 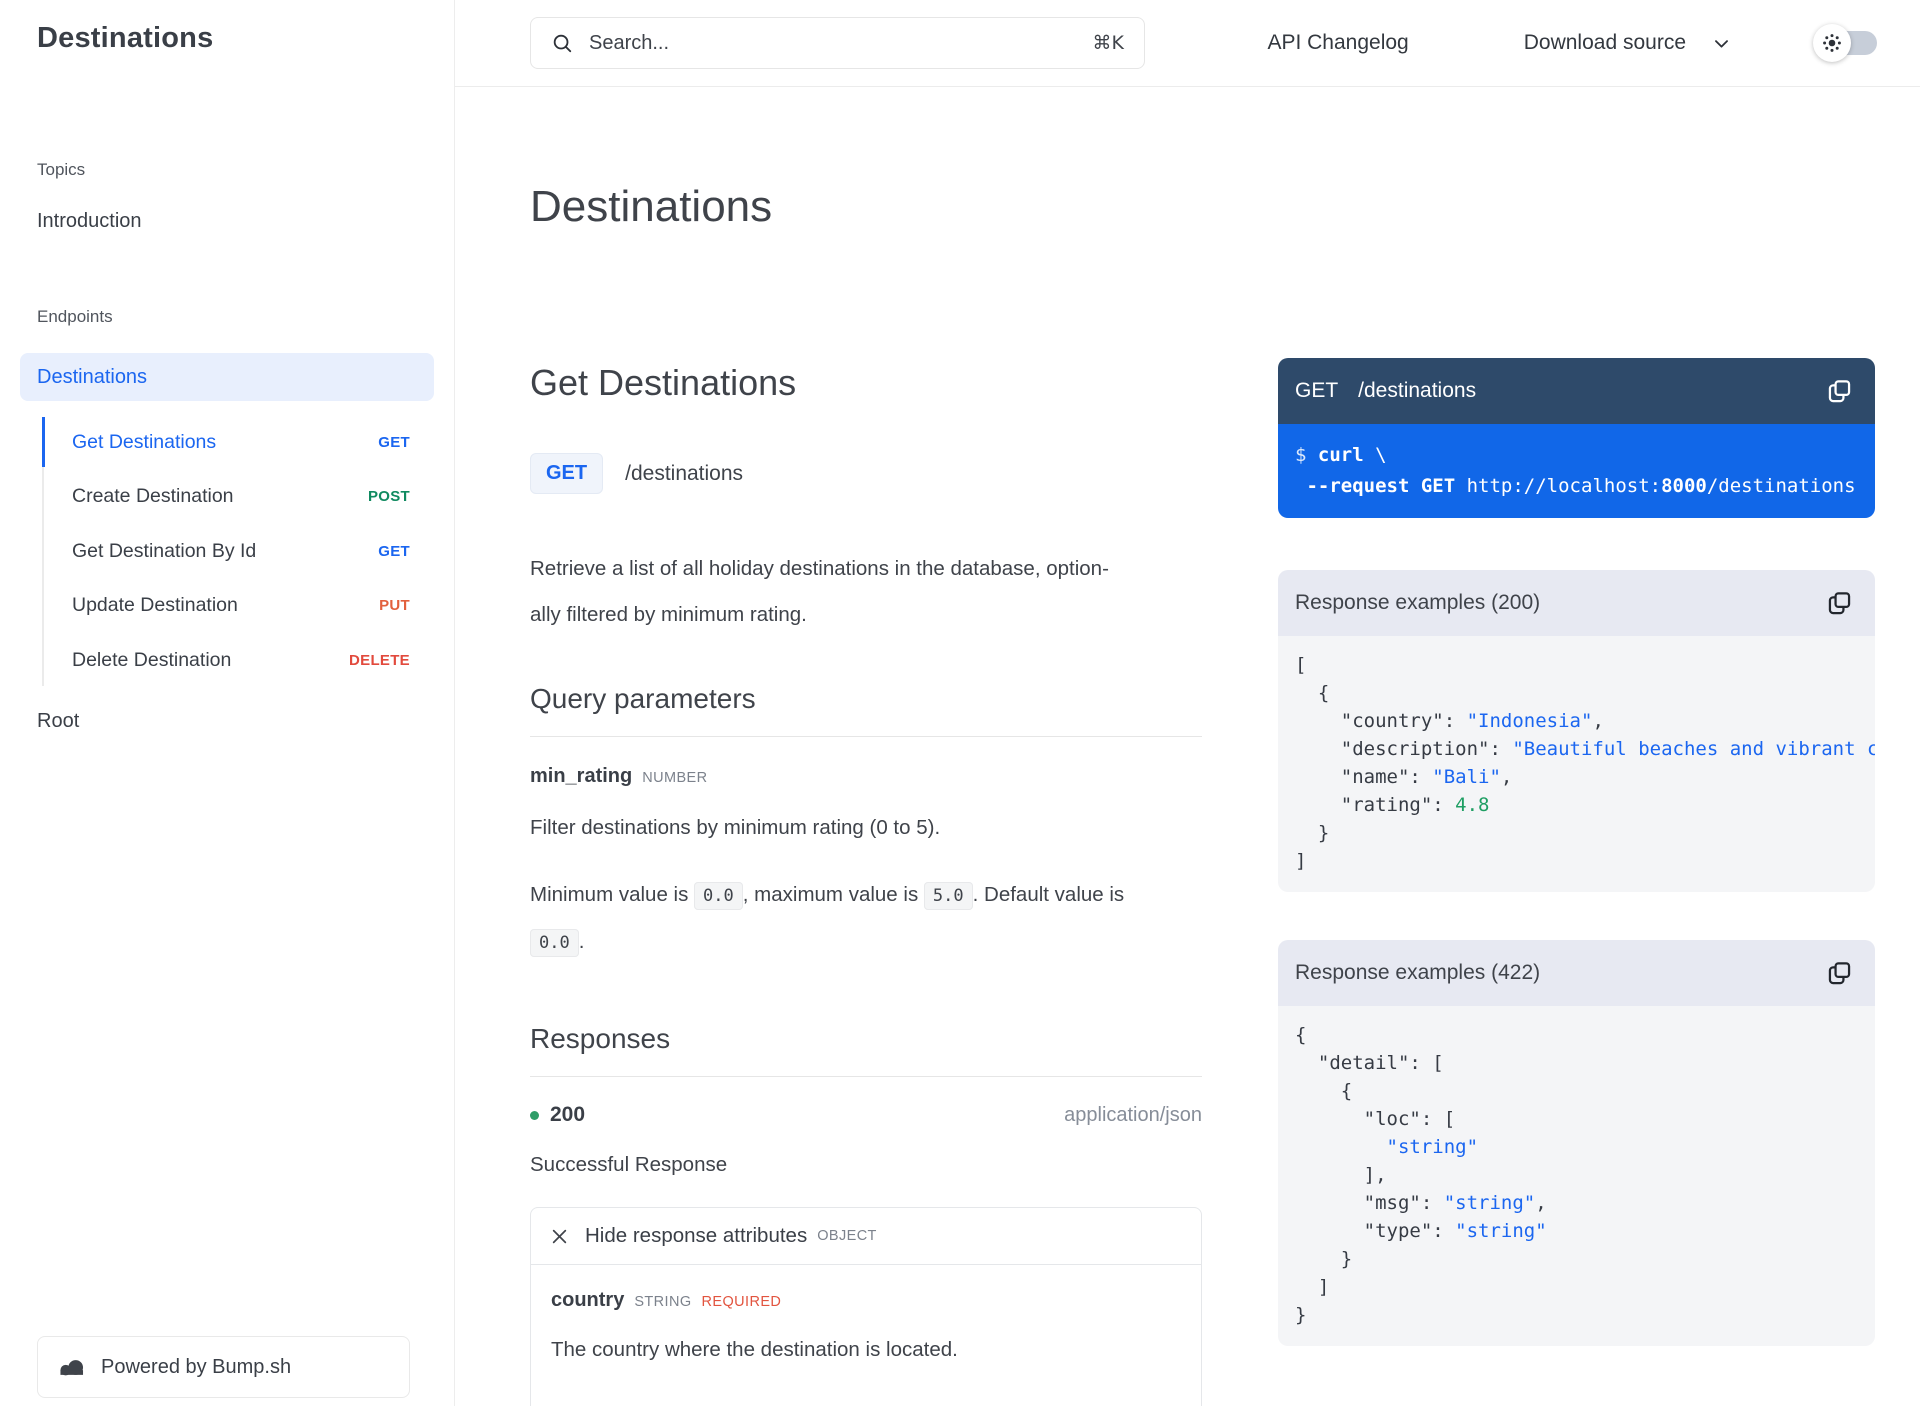 I want to click on sun-icon, so click(x=1832, y=43).